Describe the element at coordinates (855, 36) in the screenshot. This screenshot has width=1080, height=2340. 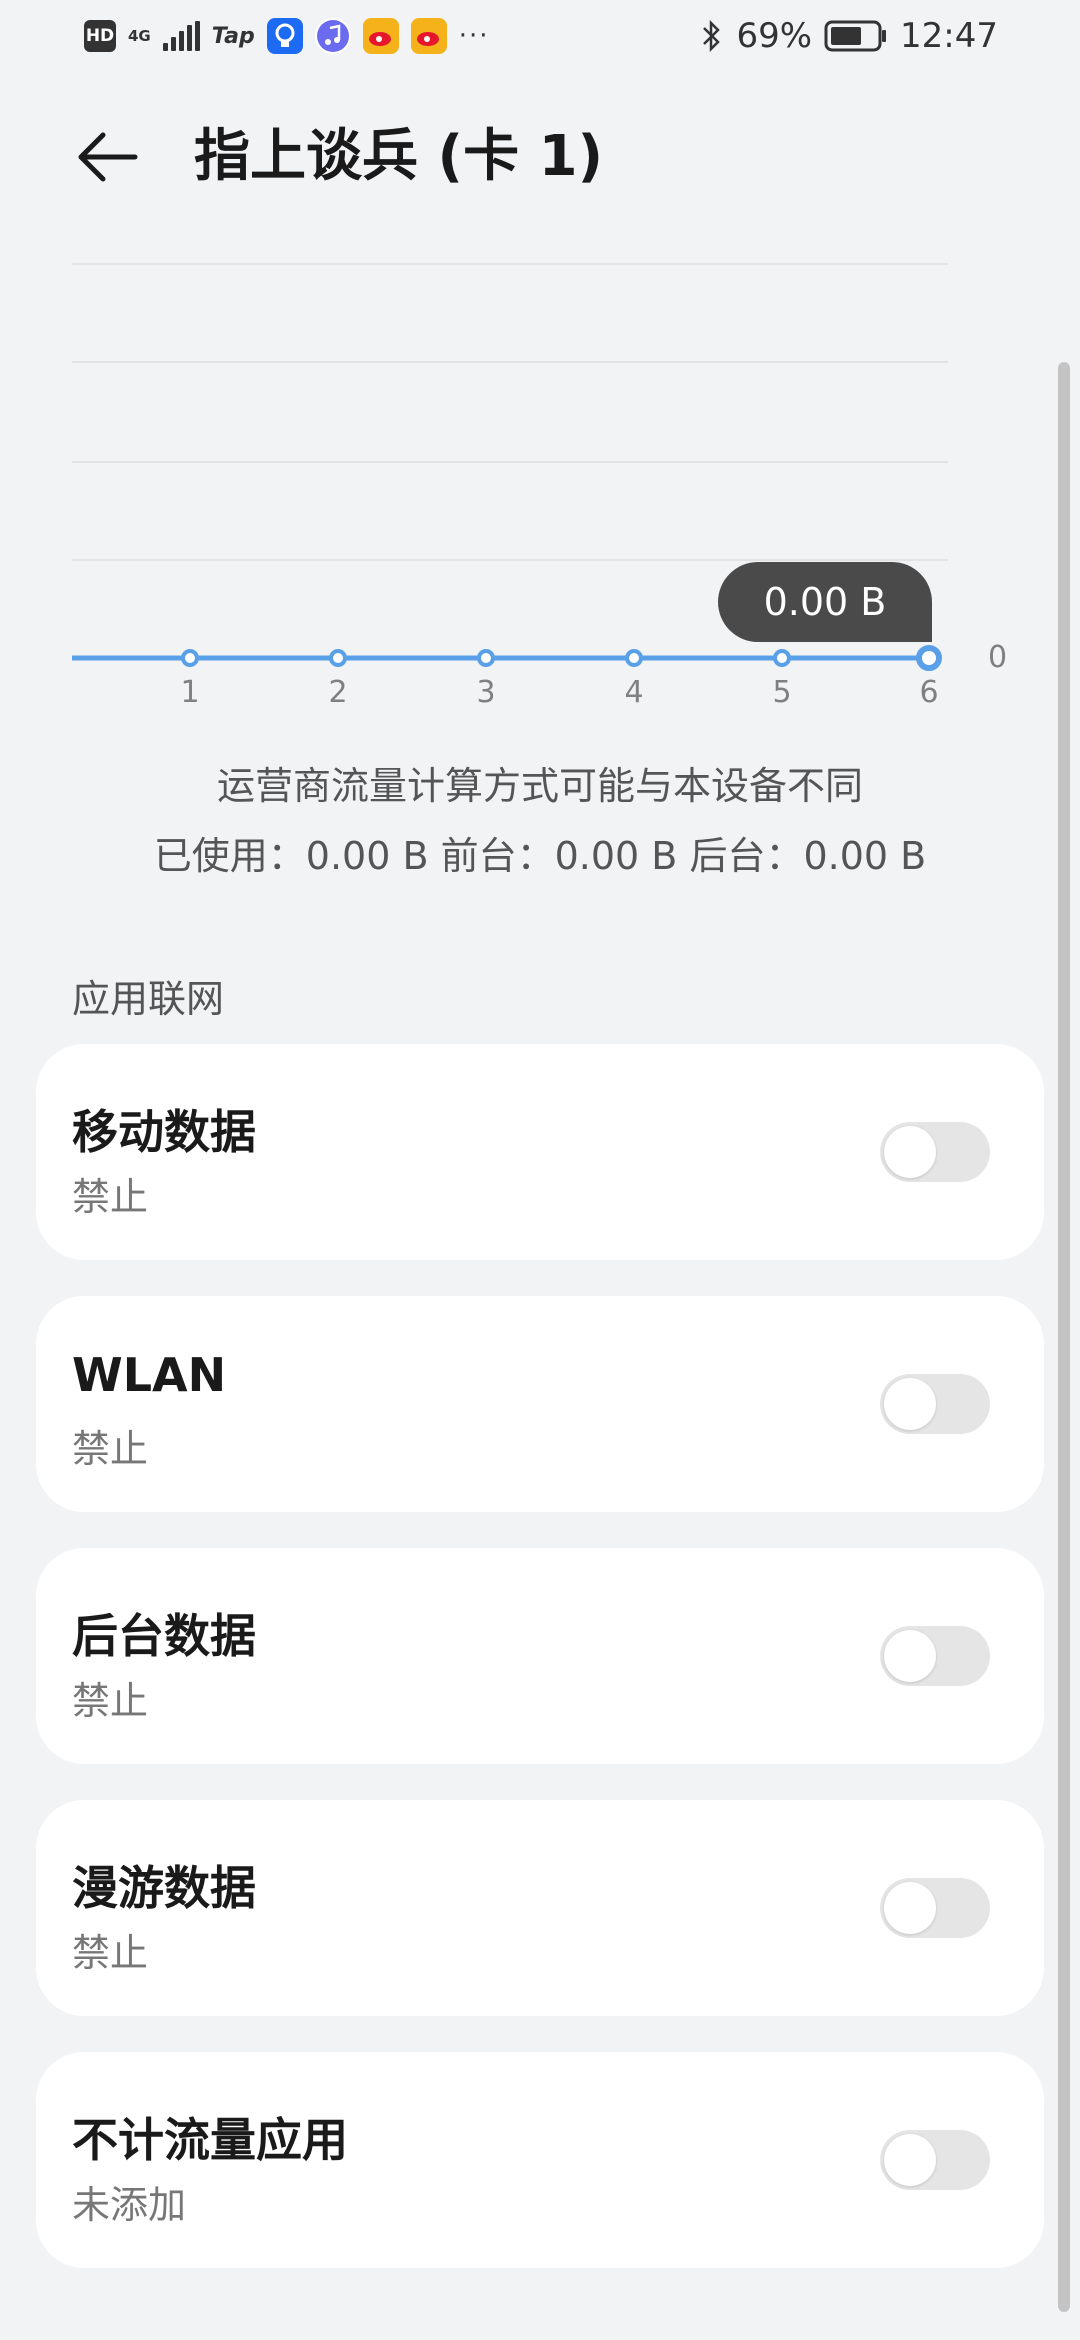
I see `battery-icon` at that location.